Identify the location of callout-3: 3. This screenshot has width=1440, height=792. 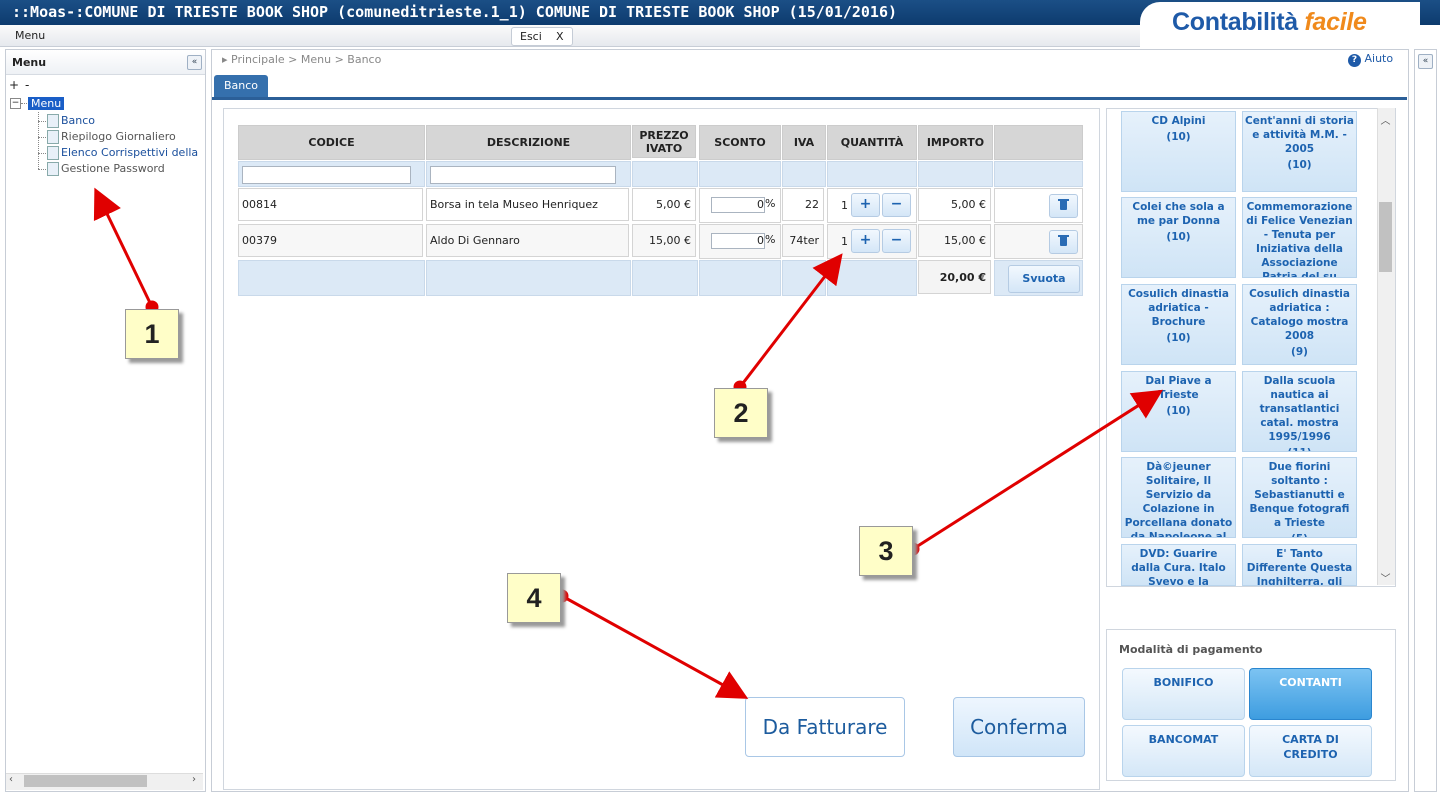
(886, 551).